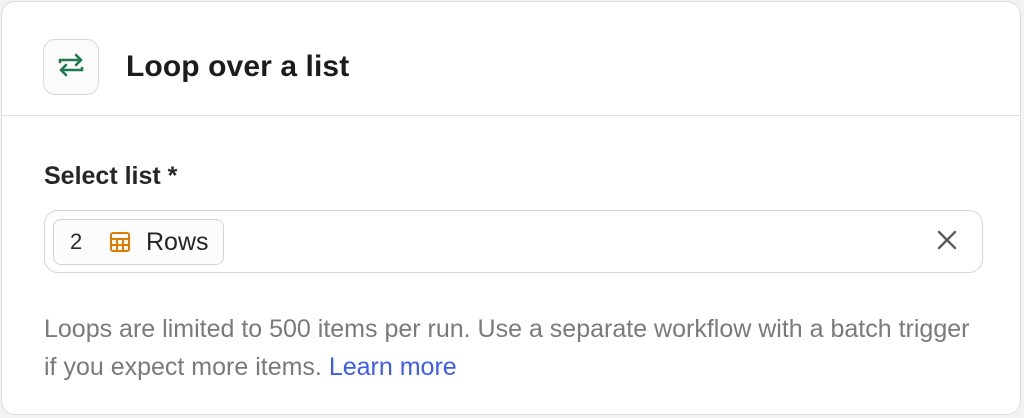 The image size is (1024, 418). I want to click on selected-list-chip: 2 Rows, so click(138, 242).